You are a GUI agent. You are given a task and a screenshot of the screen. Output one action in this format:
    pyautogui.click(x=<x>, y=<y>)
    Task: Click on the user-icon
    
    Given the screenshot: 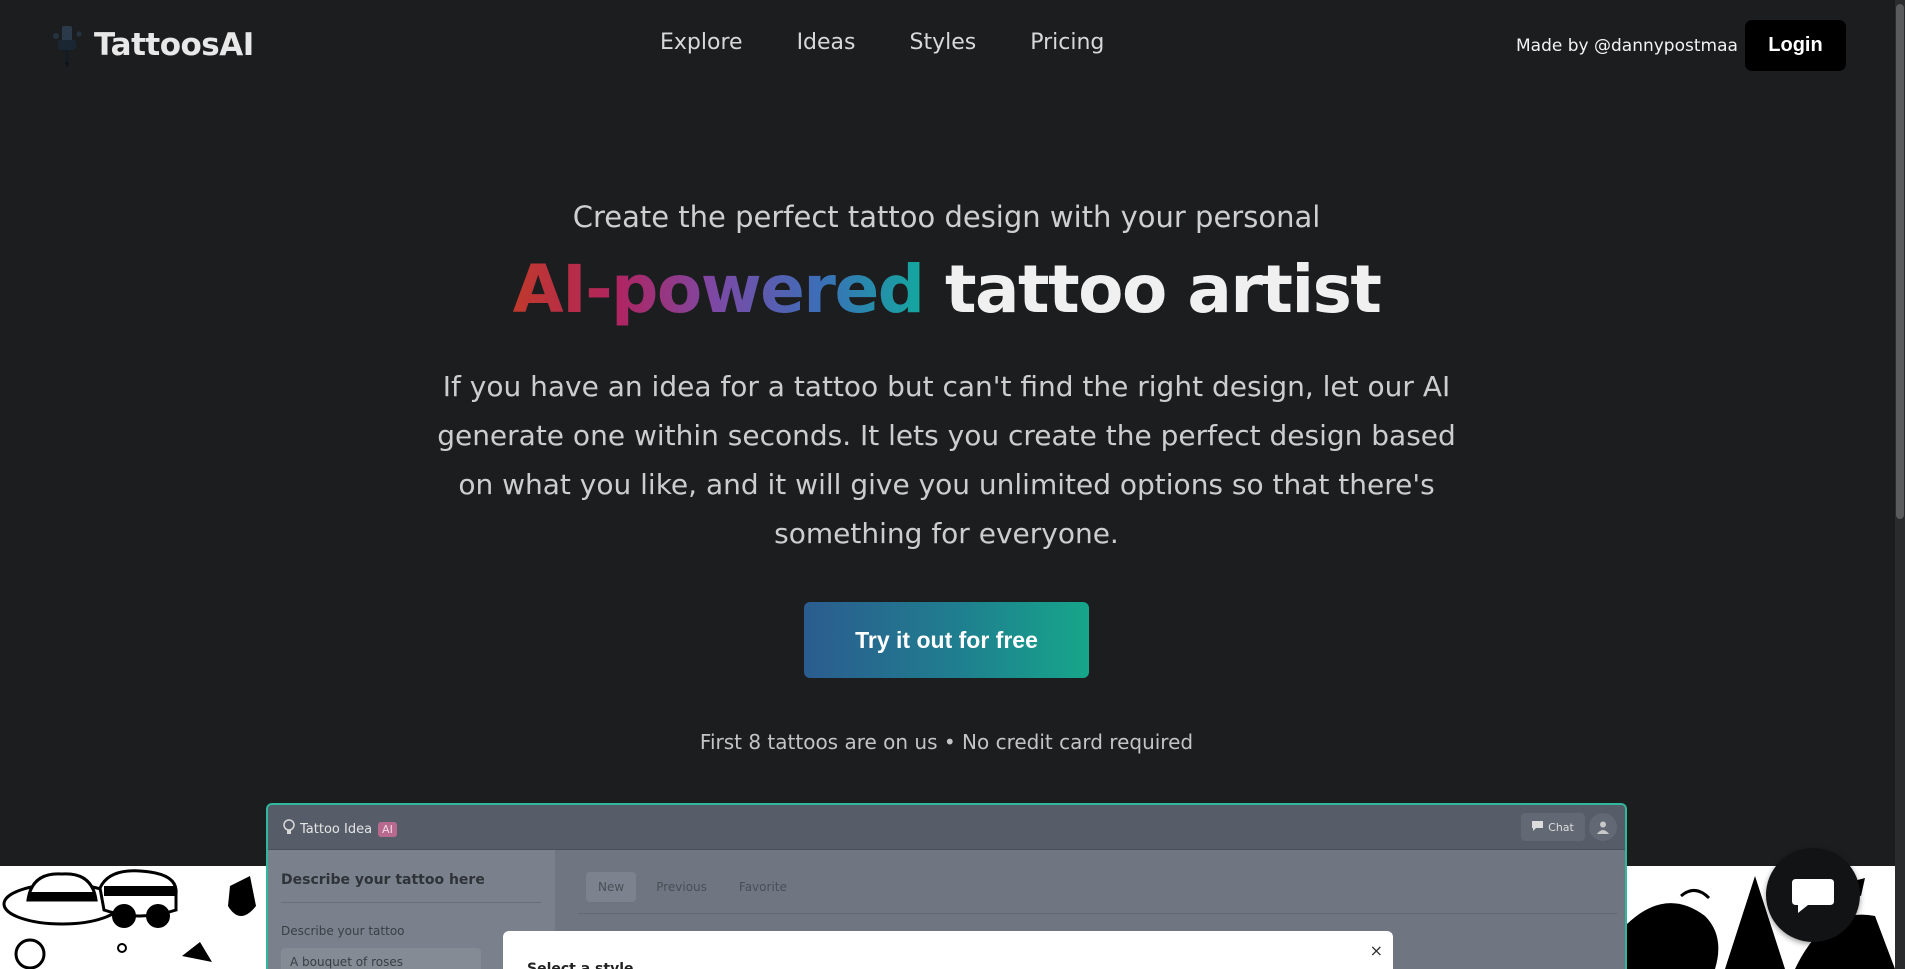 What is the action you would take?
    pyautogui.click(x=1603, y=827)
    